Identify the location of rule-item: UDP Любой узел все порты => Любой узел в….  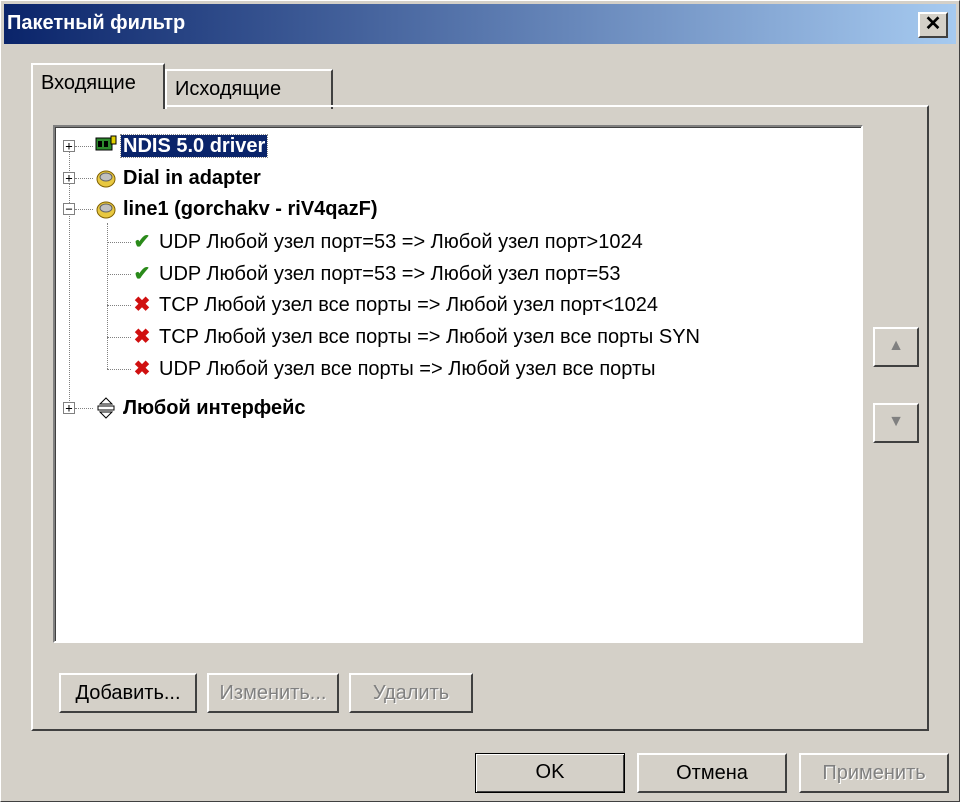
(407, 369).